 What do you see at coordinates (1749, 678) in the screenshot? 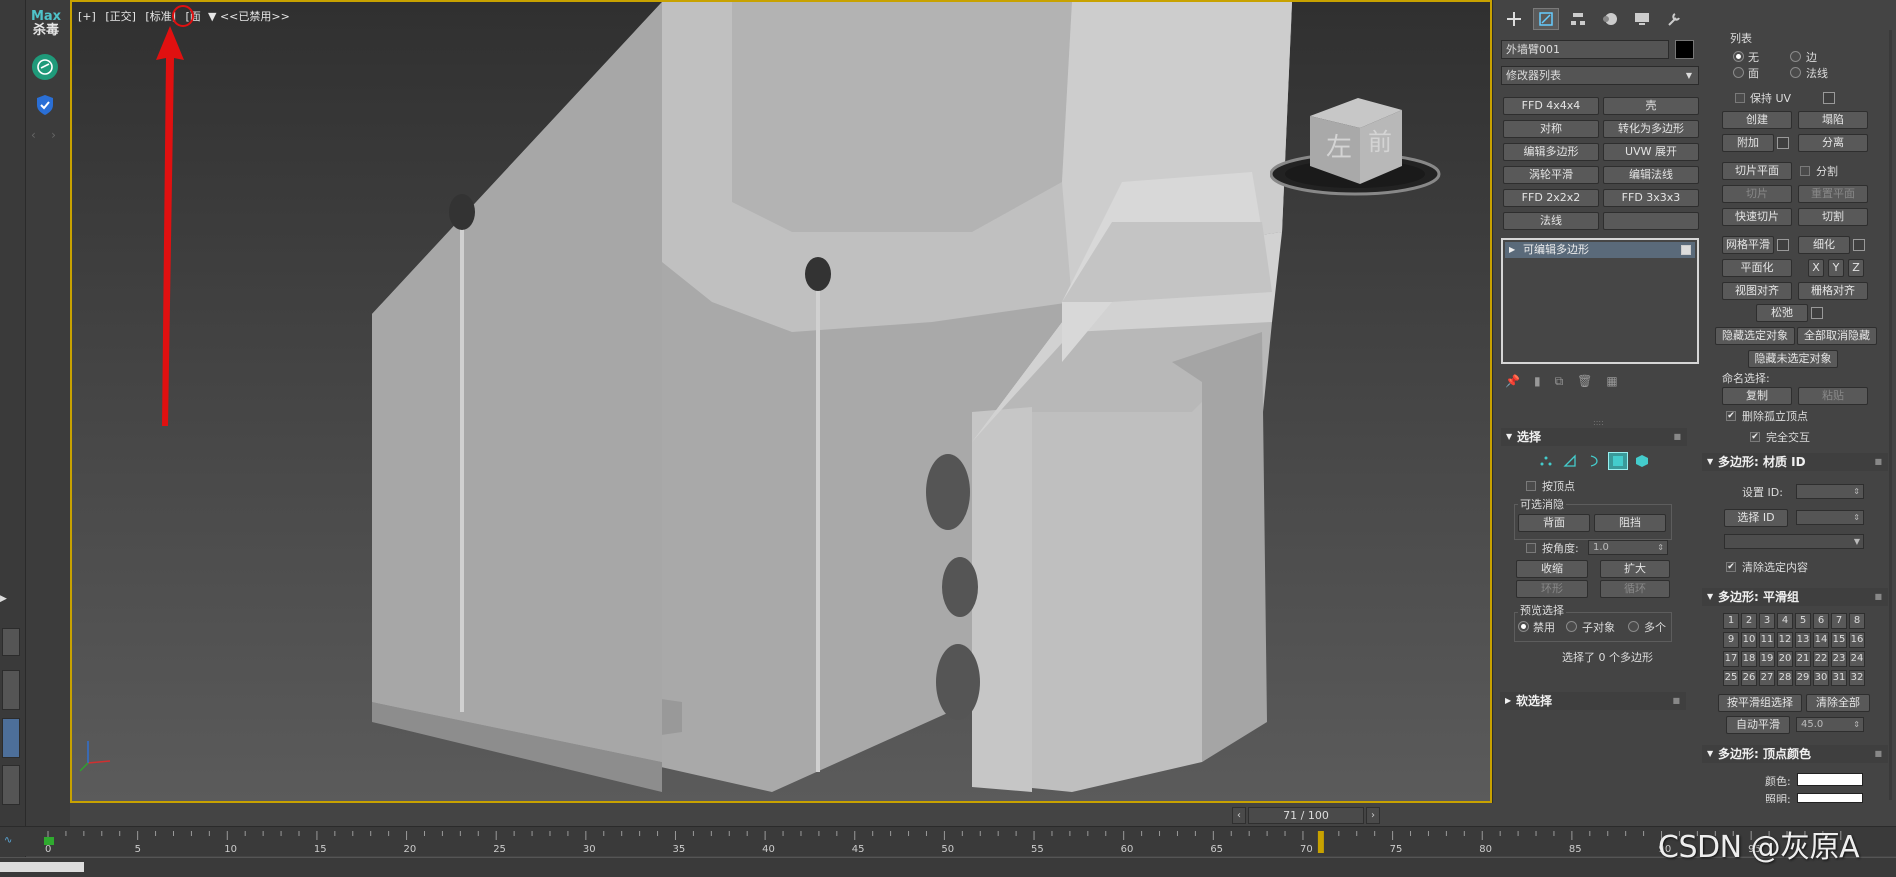
I see `smoothing-group-button: 26` at bounding box center [1749, 678].